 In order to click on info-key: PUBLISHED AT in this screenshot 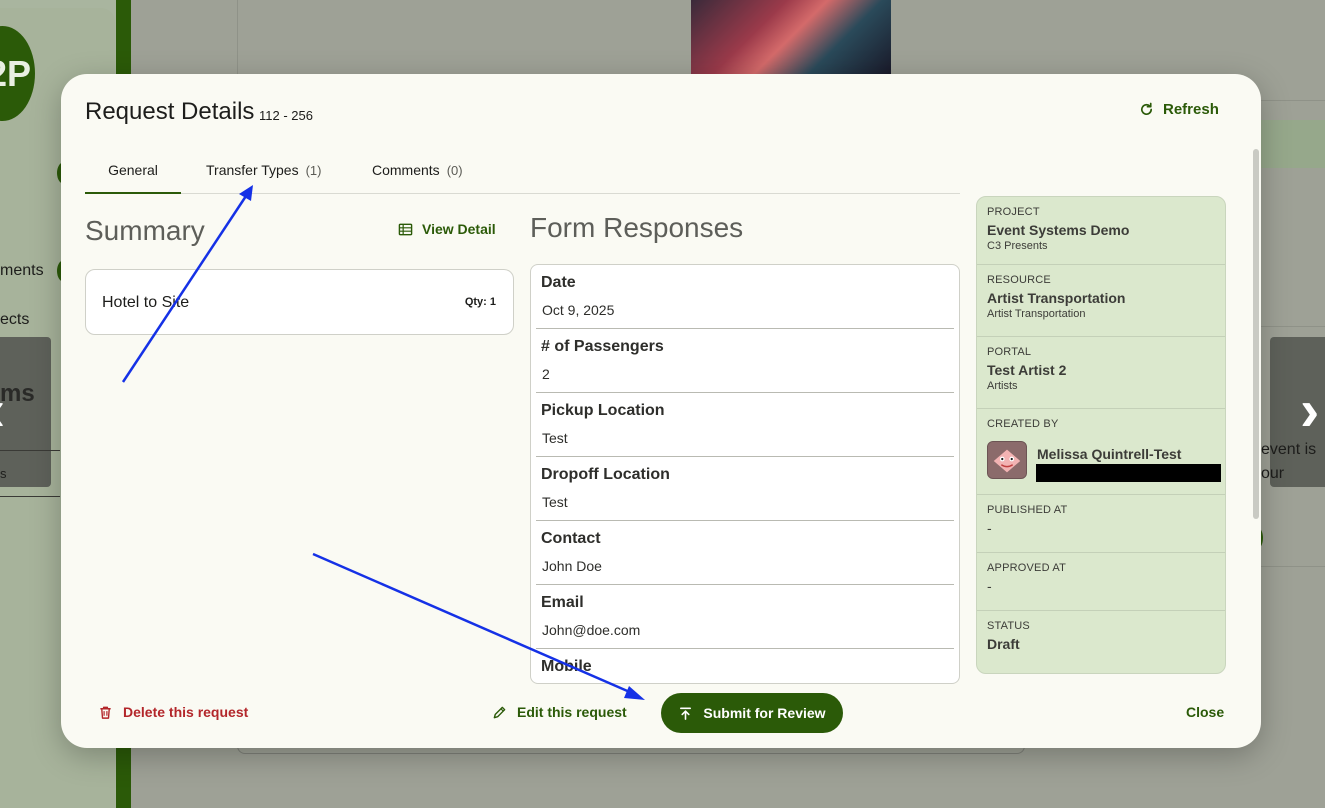, I will do `click(1027, 510)`.